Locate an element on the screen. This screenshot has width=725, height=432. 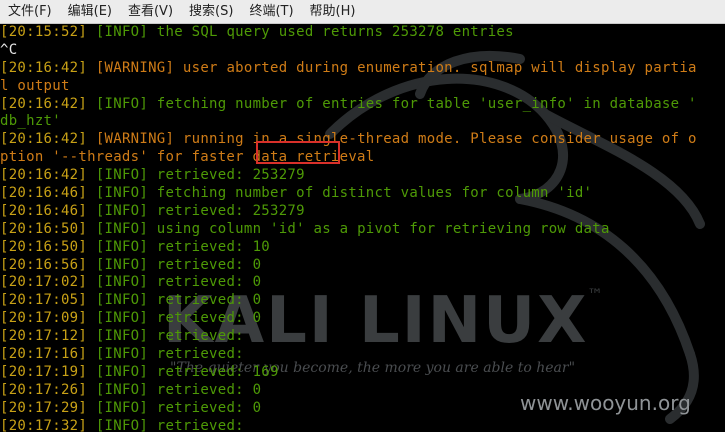
terminal-line: ^C is located at coordinates (362, 51).